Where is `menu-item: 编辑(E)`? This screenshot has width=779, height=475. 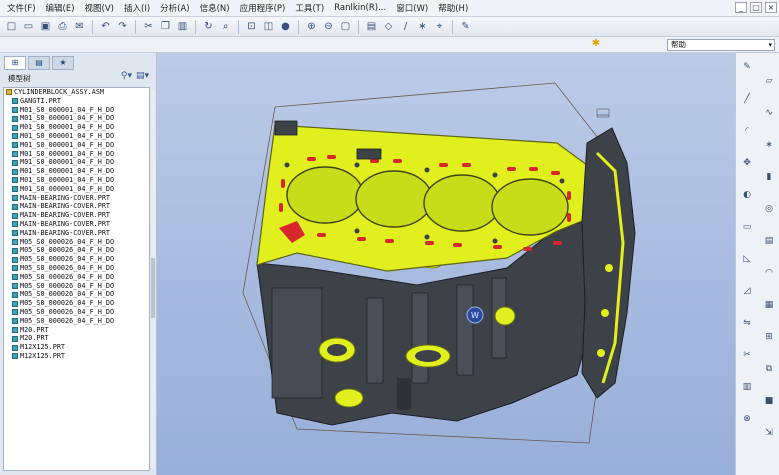 menu-item: 编辑(E) is located at coordinates (60, 8).